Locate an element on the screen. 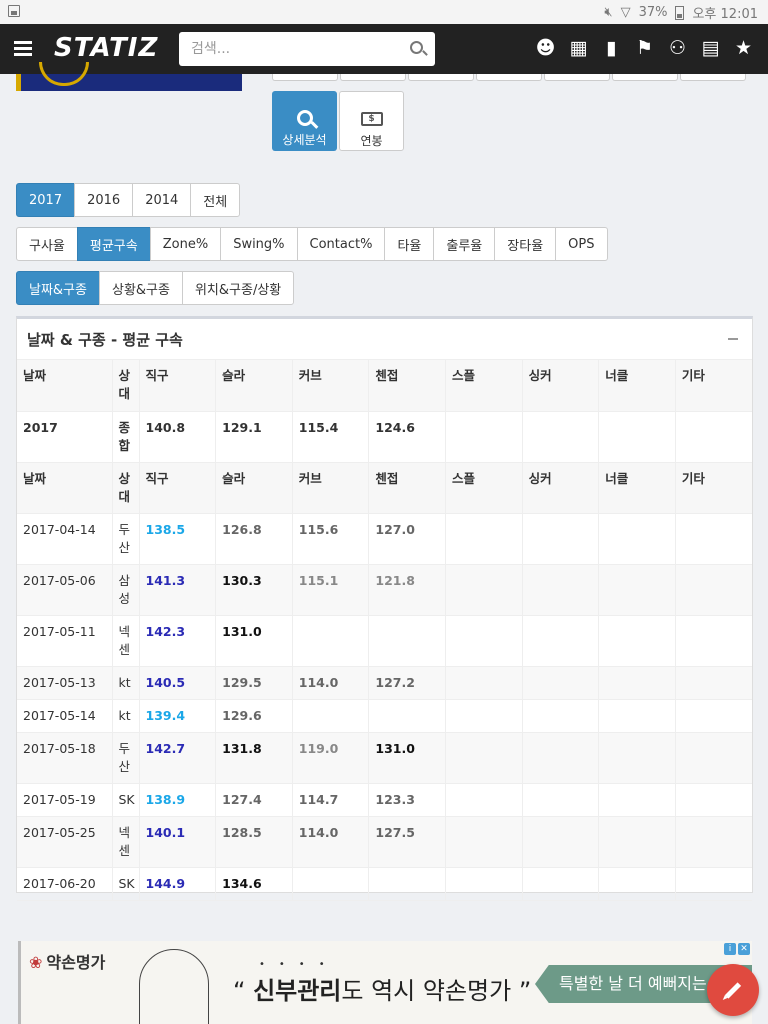 The width and height of the screenshot is (768, 1024). table-header-row: 날짜 상대 직구 슬라 커브 첸접 스플 싱커 너클 기타 is located at coordinates (384, 386).